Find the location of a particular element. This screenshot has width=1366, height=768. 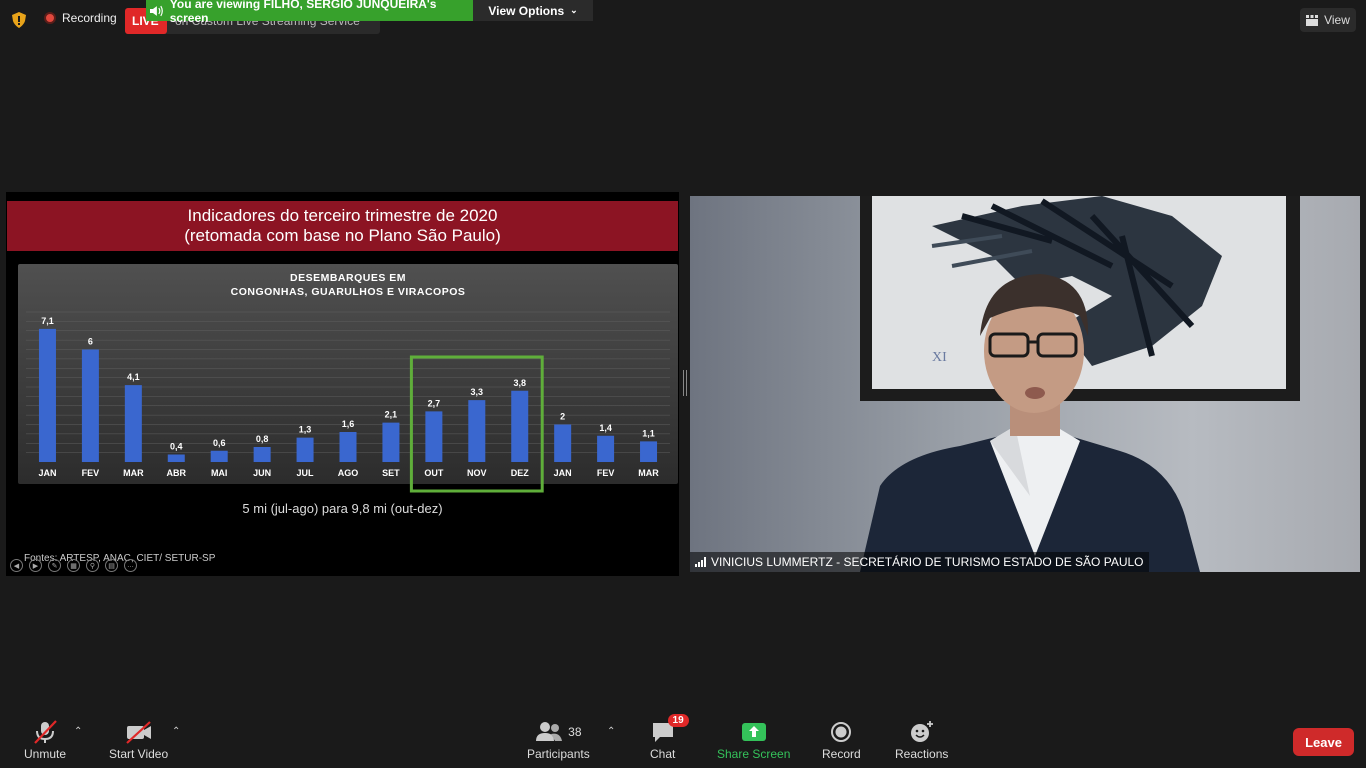

participants-button: 38 Participants is located at coordinates (558, 740).